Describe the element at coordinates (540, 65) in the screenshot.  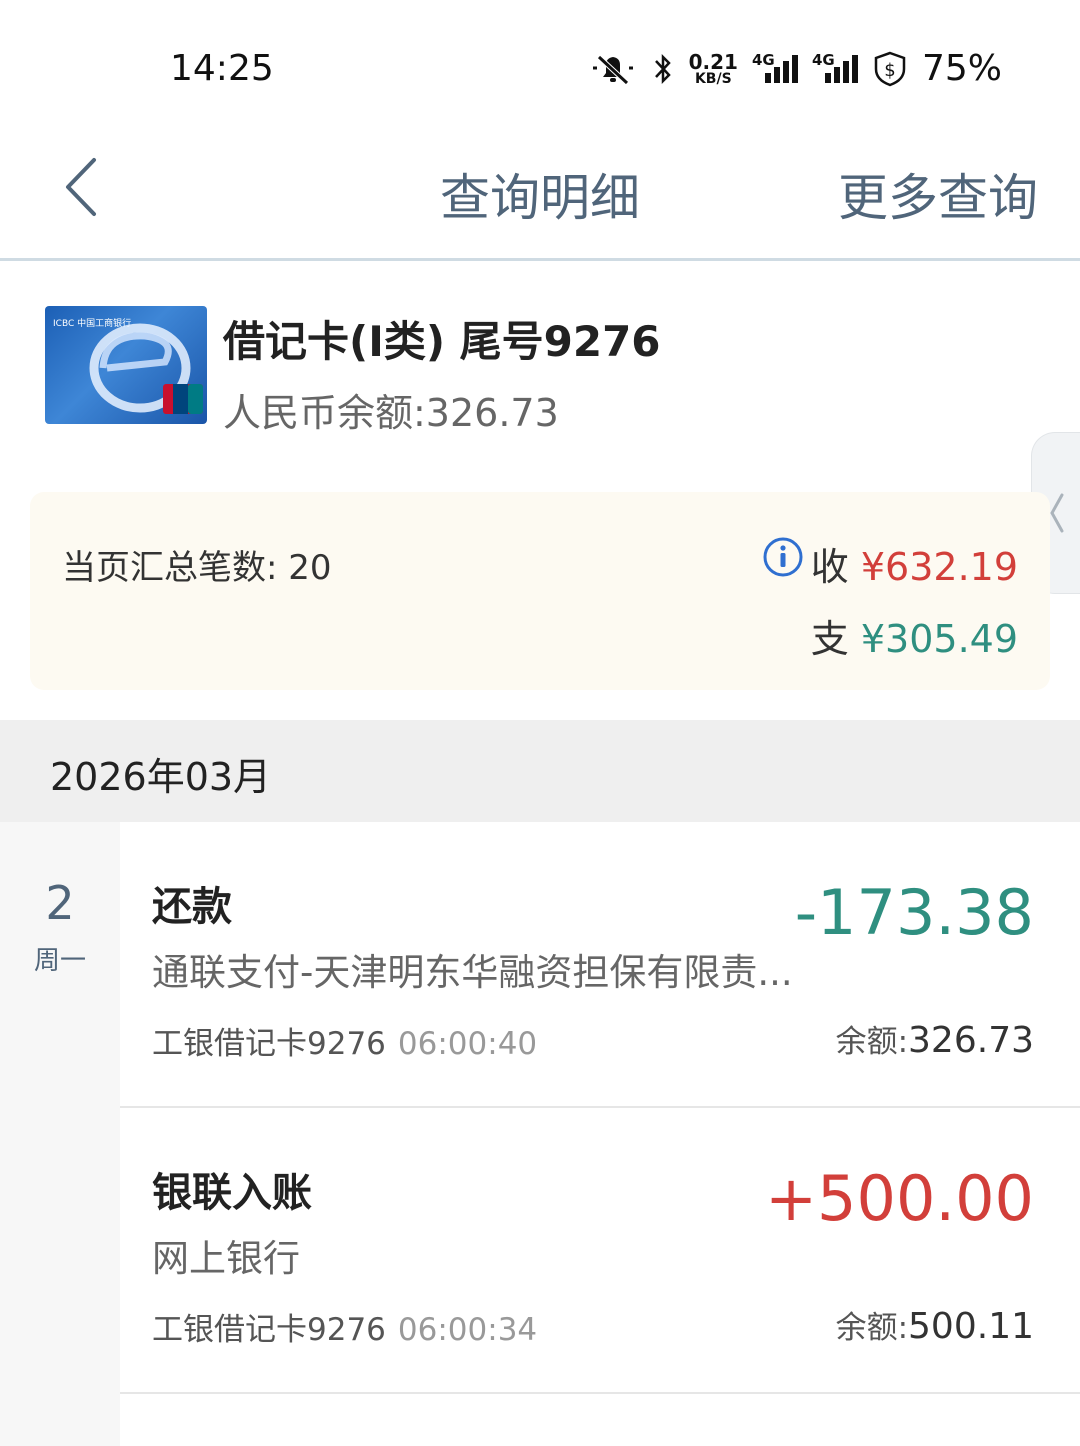
I see `status-bar: 14:25 0.21 KB/S 4G 4G $ 75%` at that location.